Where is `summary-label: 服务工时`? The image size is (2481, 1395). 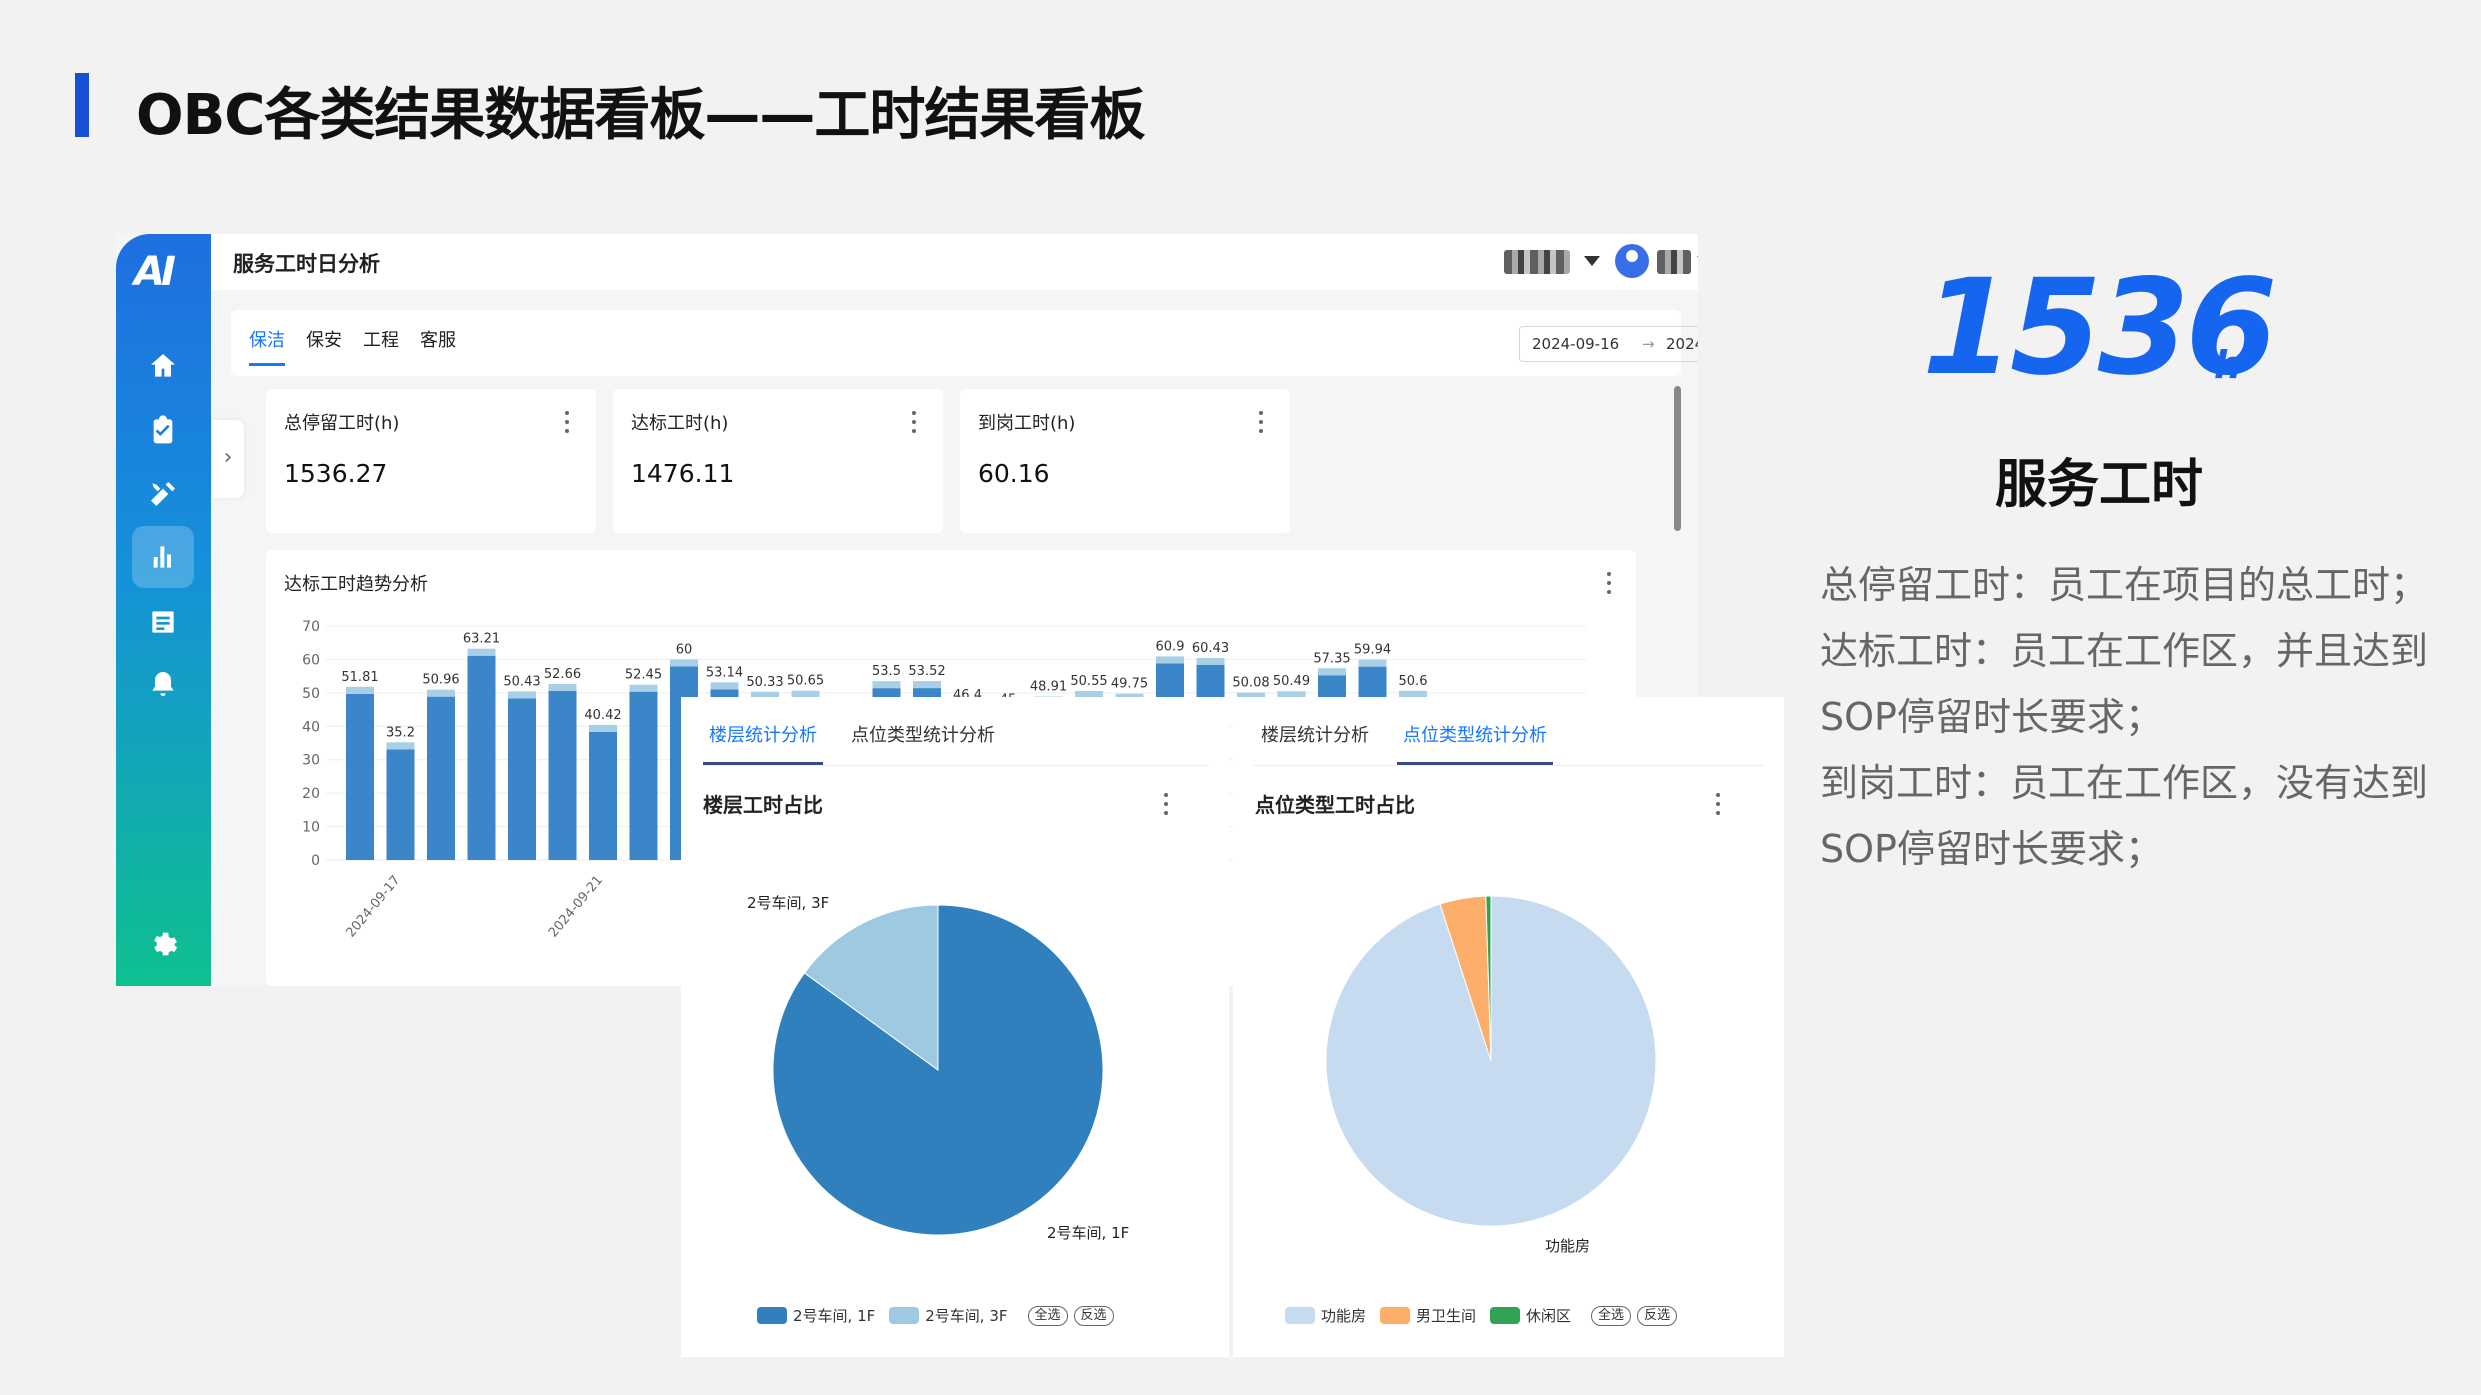
summary-label: 服务工时 is located at coordinates (2099, 485).